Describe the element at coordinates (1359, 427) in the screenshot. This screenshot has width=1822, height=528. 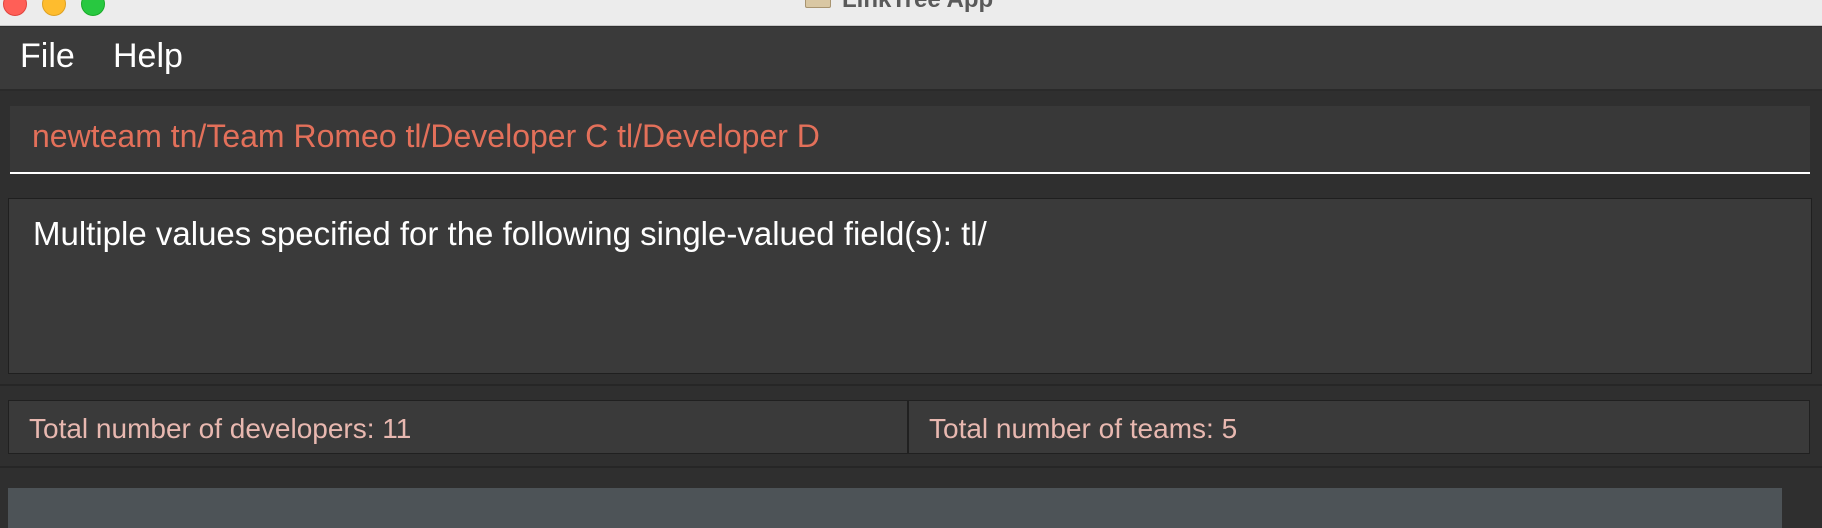
I see `team-count-panel: Total number of teams: 5` at that location.